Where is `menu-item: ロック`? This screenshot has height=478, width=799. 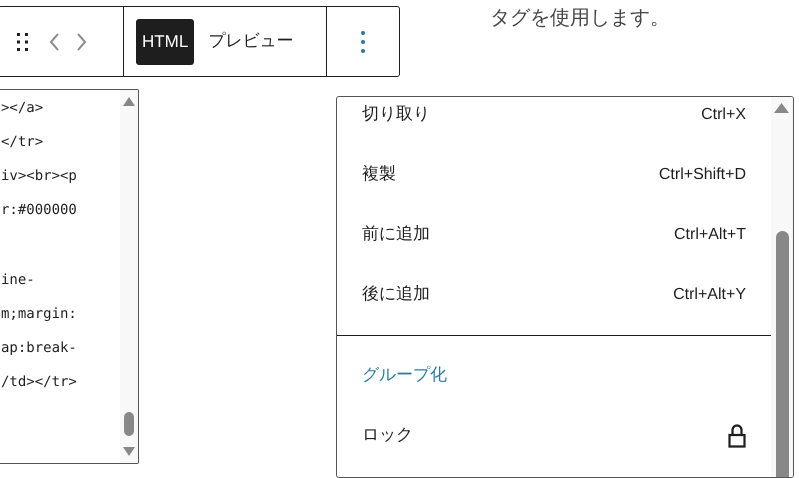 menu-item: ロック is located at coordinates (554, 436).